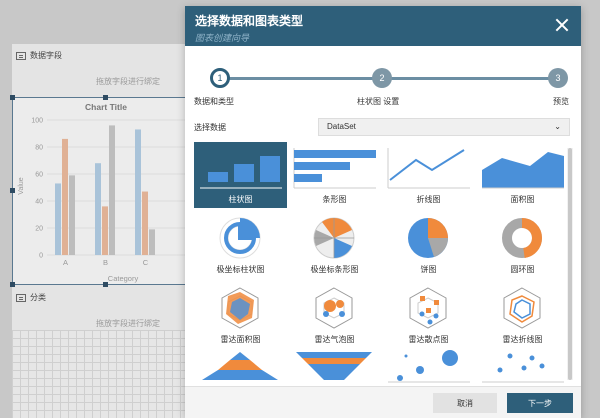 This screenshot has width=600, height=418. What do you see at coordinates (12, 97) in the screenshot?
I see `resize-handle-top-left` at bounding box center [12, 97].